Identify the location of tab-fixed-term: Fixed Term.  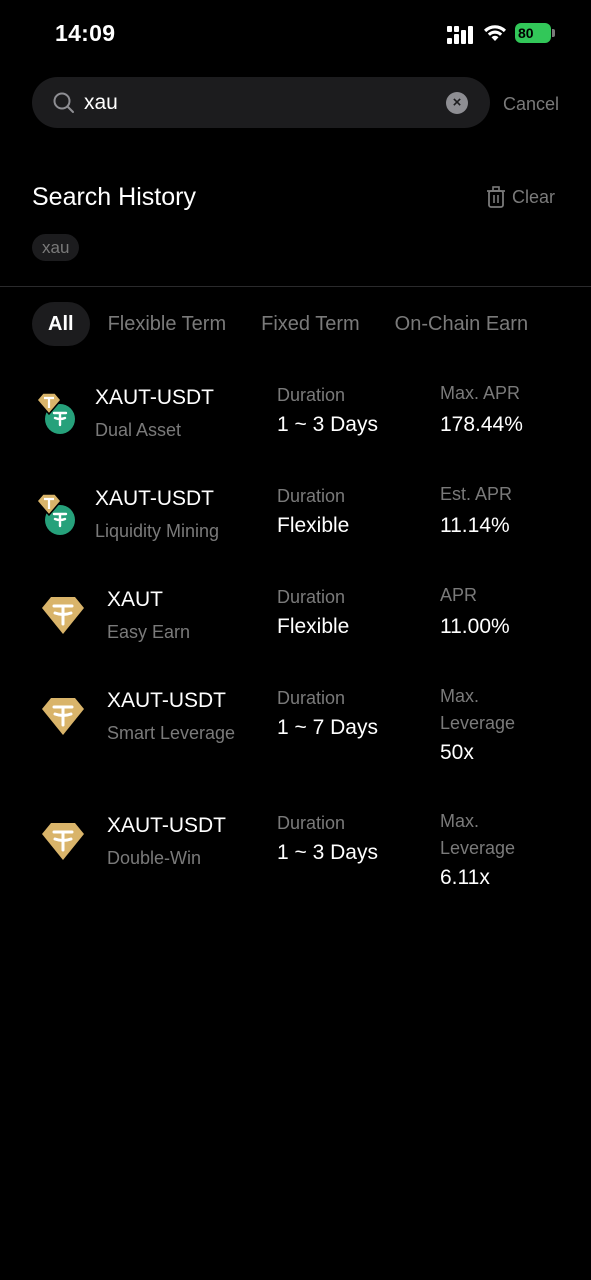
(310, 324).